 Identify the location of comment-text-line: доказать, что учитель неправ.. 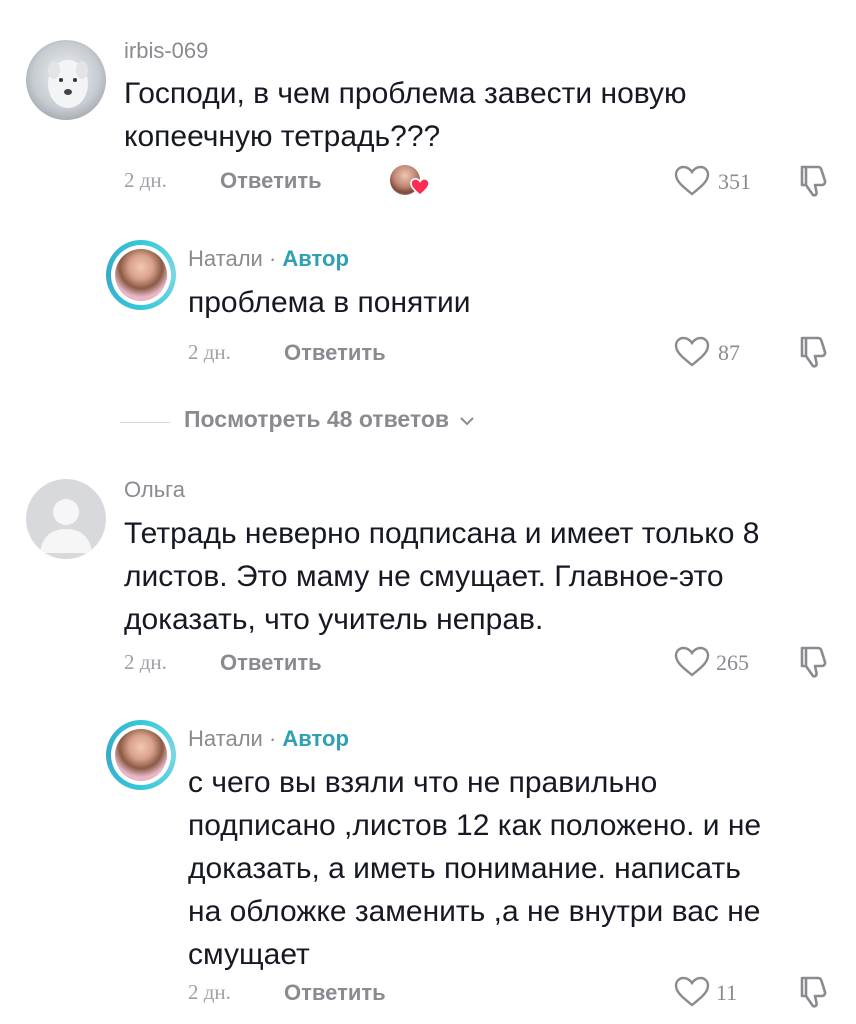
(334, 619).